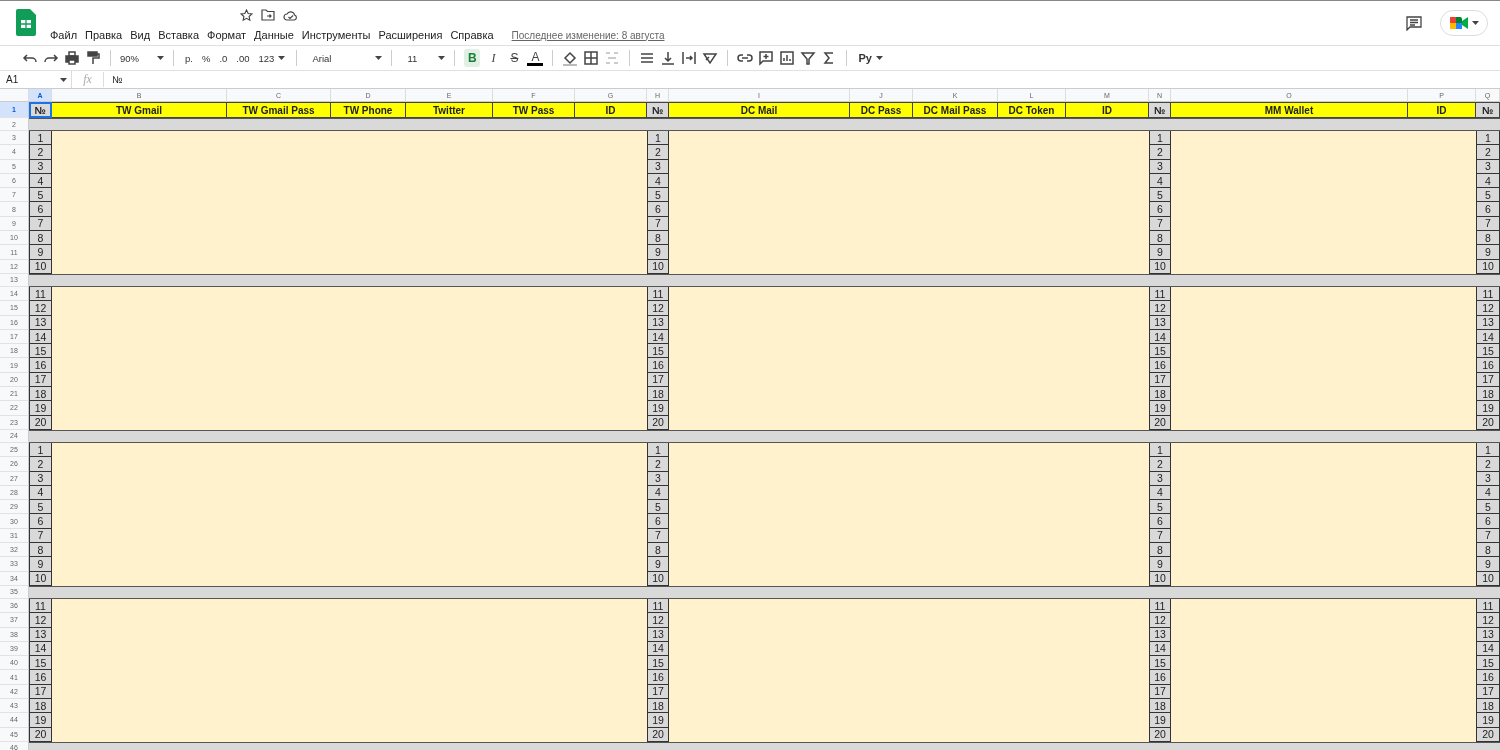  What do you see at coordinates (1414, 23) in the screenshot?
I see `comment-icon` at bounding box center [1414, 23].